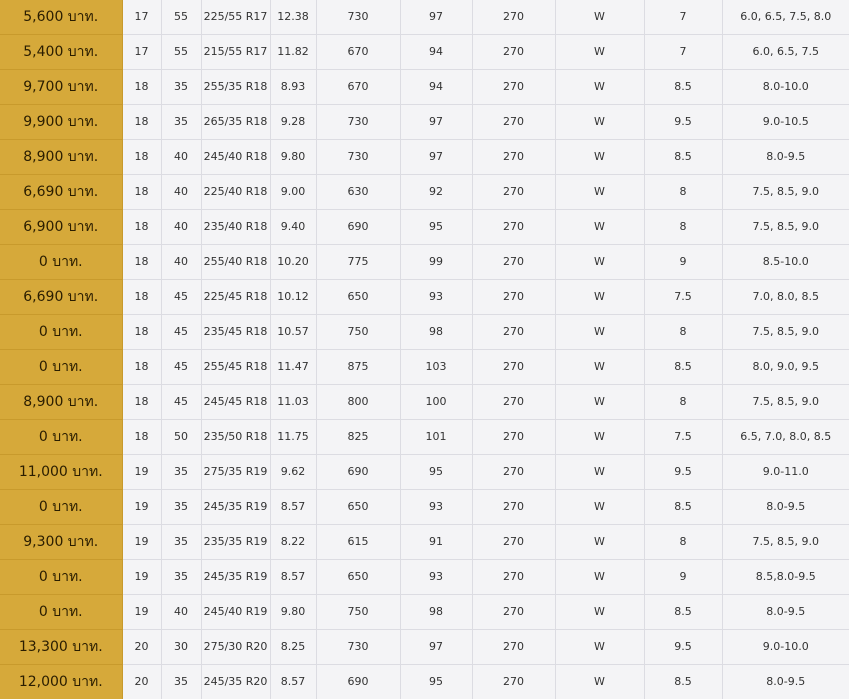 This screenshot has width=849, height=699. What do you see at coordinates (293, 192) in the screenshot?
I see `weight-cell: 9.00` at bounding box center [293, 192].